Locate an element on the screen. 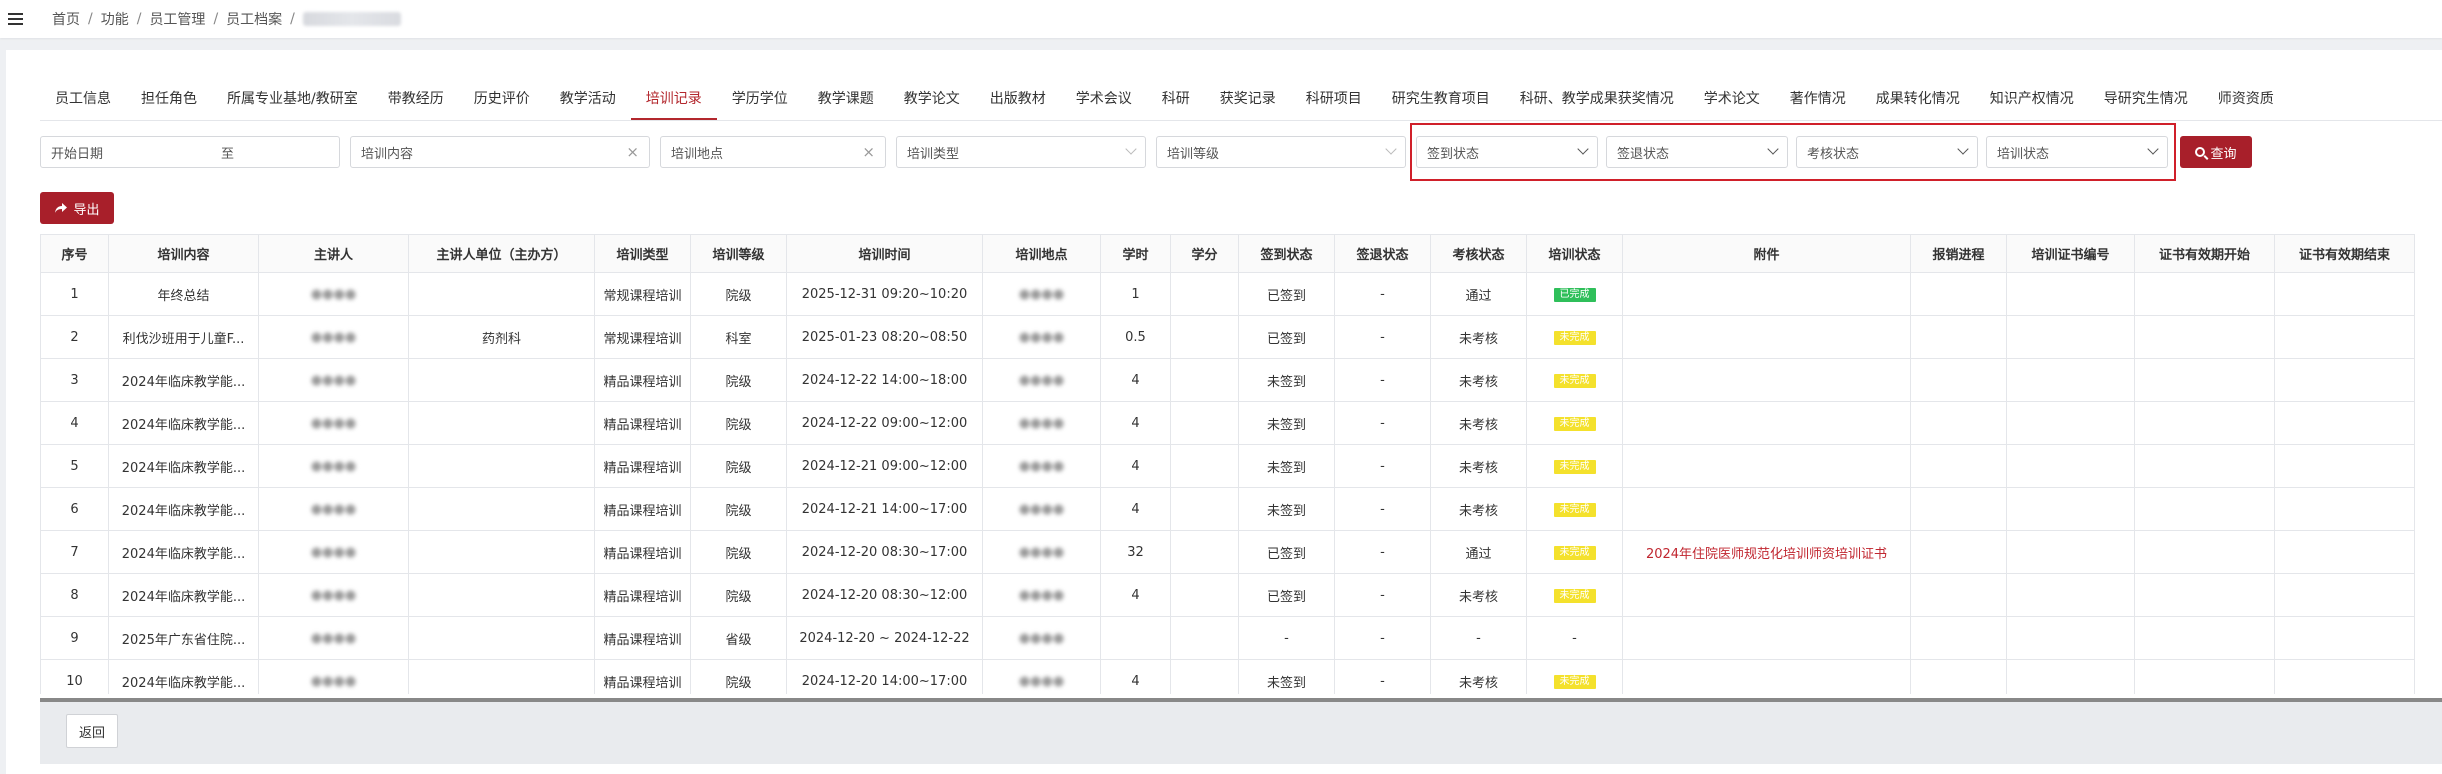 This screenshot has width=2442, height=774. tab-5: 教学活动 is located at coordinates (588, 101).